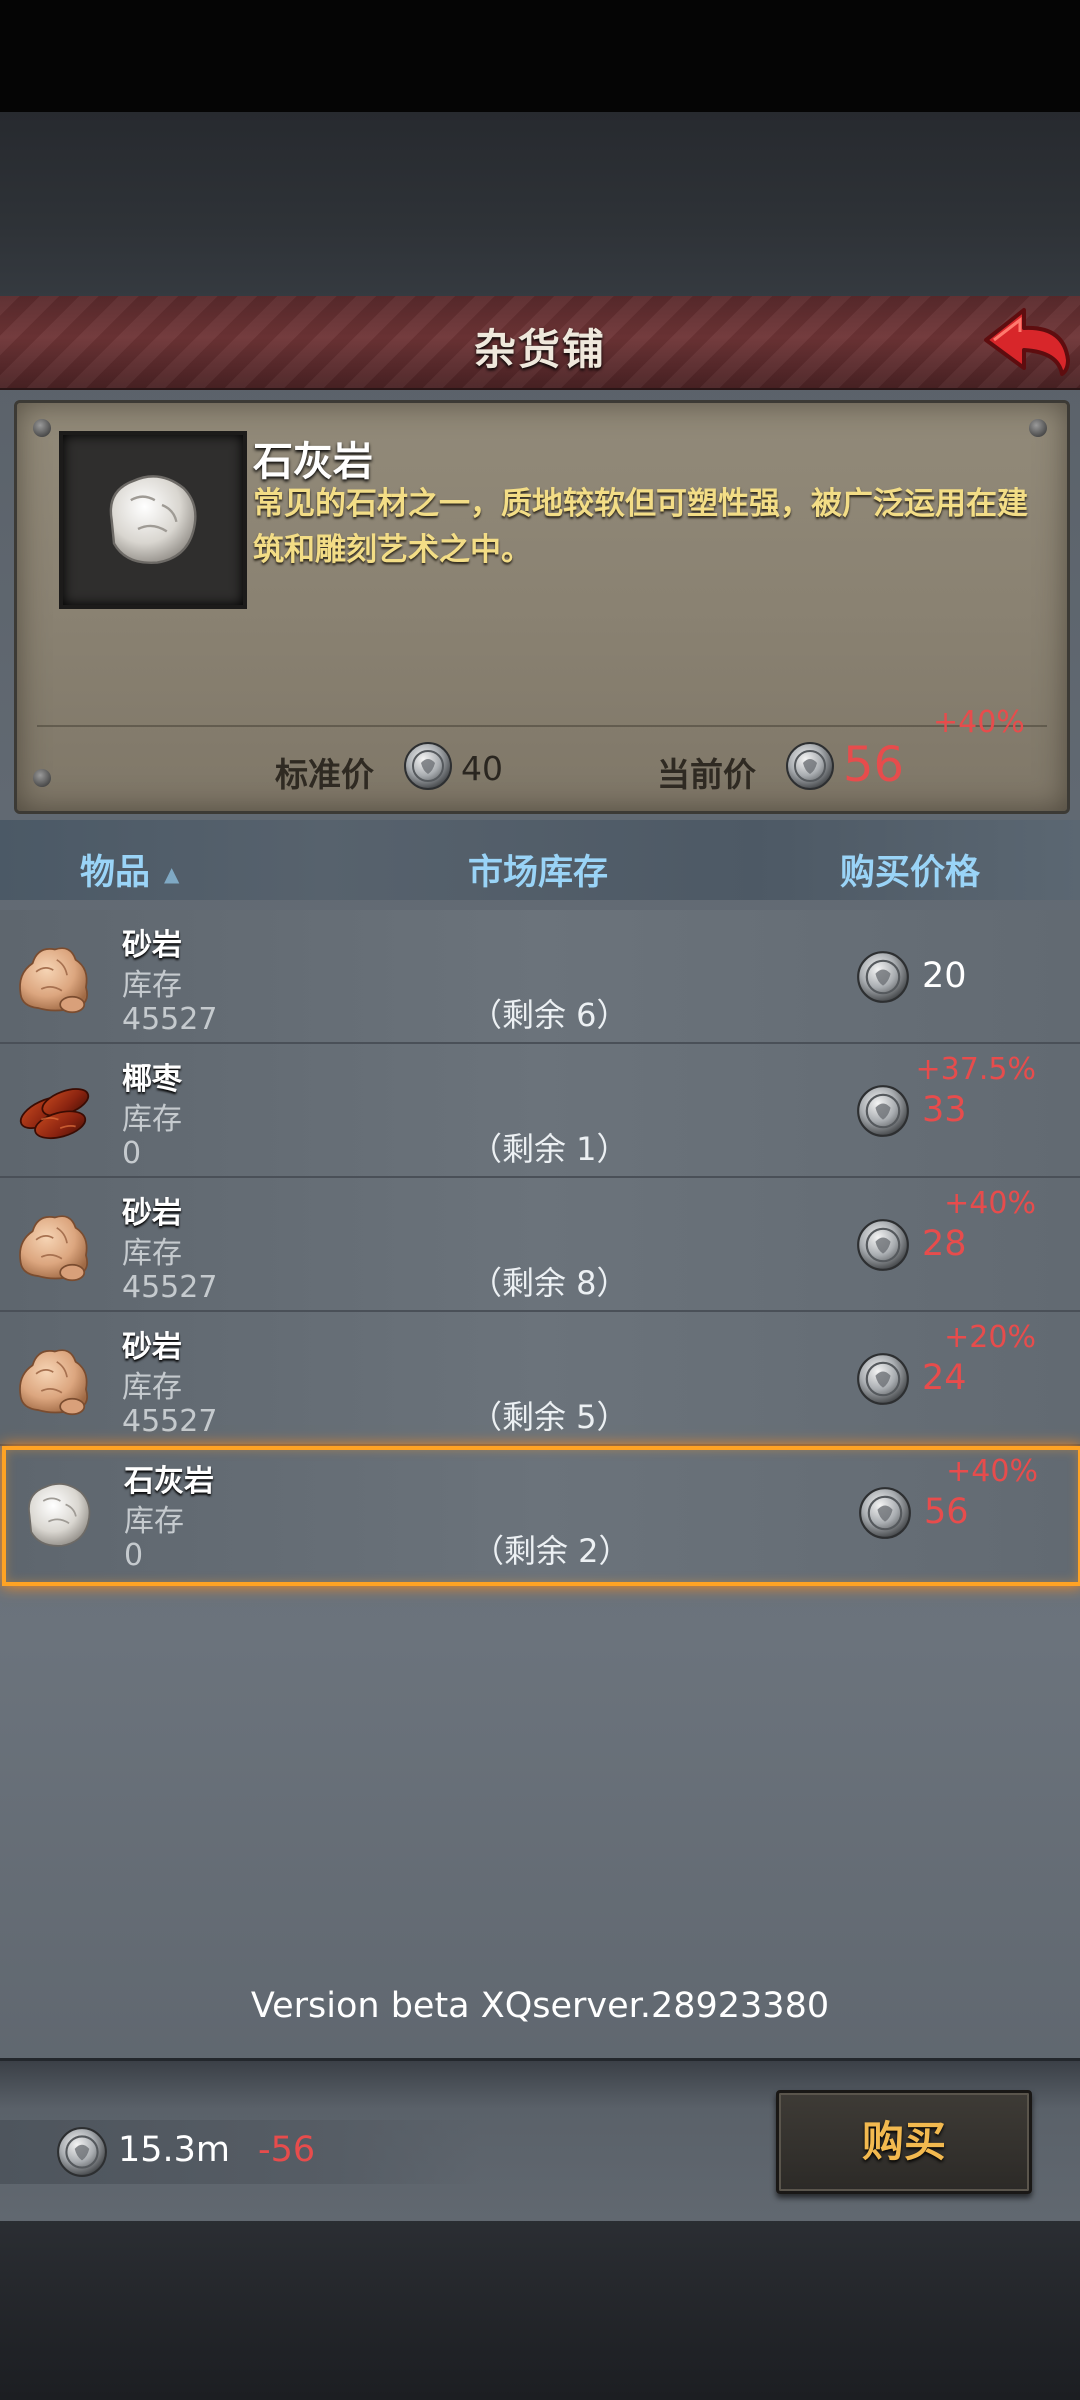 The image size is (1080, 2400). What do you see at coordinates (538, 869) in the screenshot?
I see `column-header-market-stock: 市场库存` at bounding box center [538, 869].